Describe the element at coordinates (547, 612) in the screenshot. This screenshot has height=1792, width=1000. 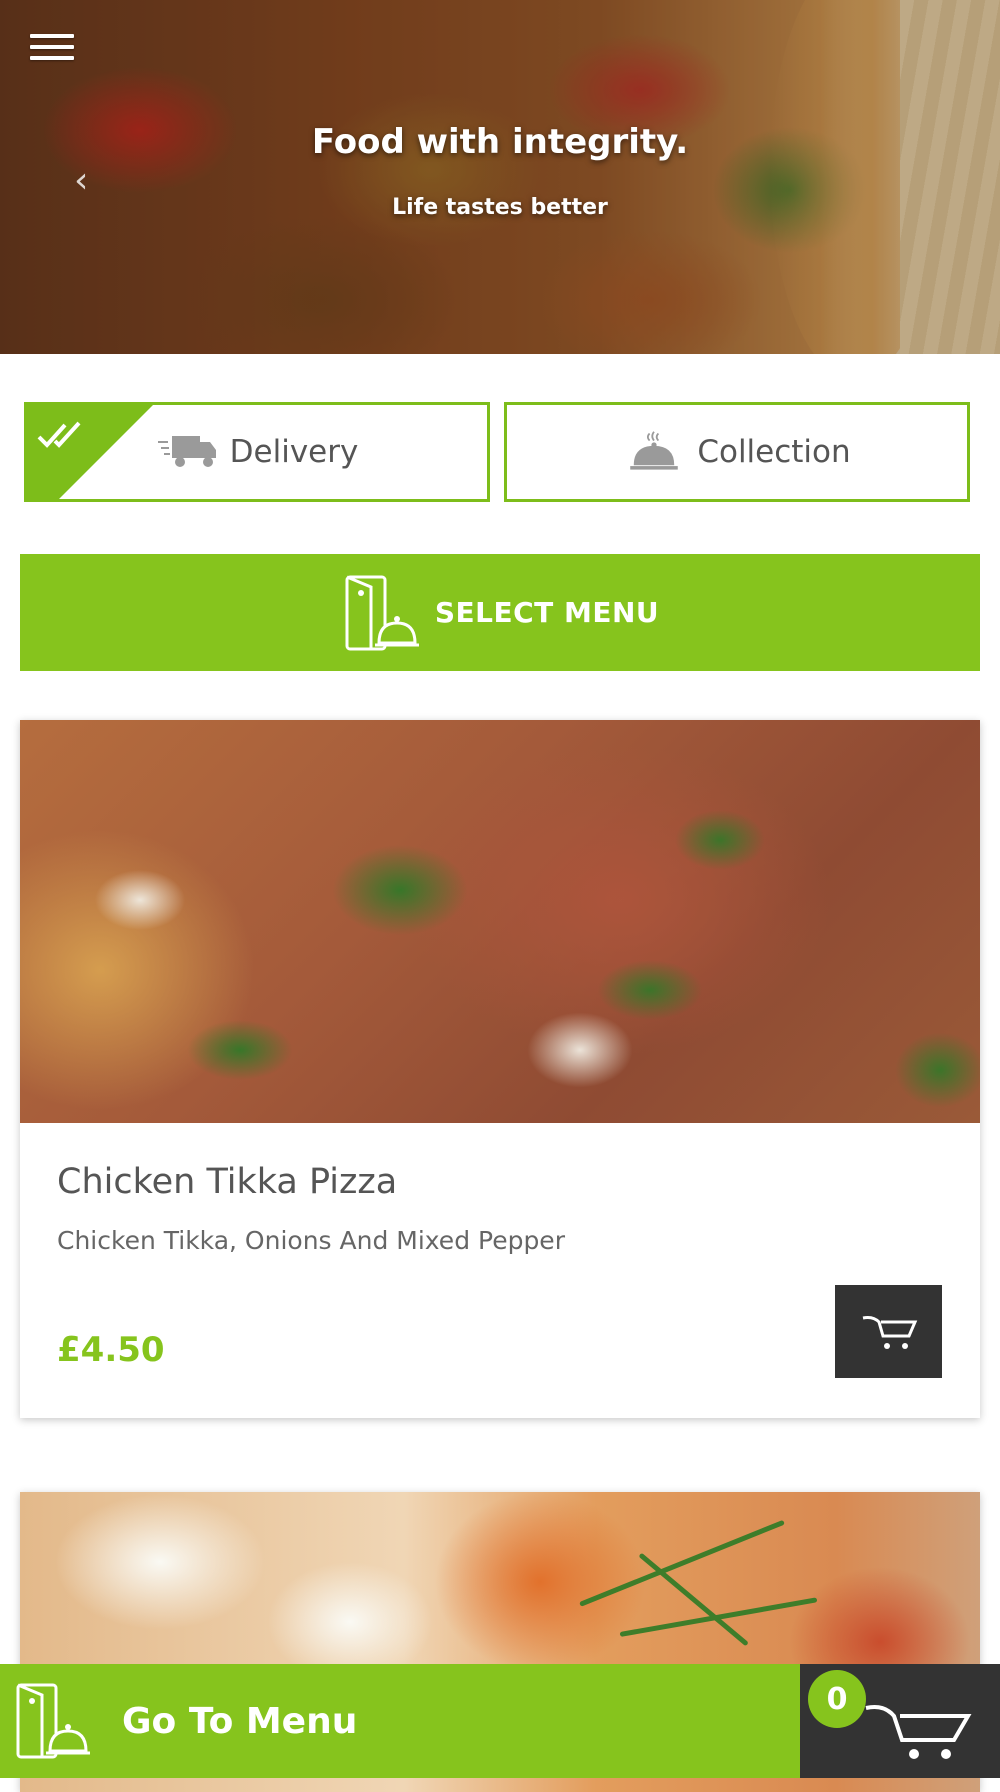
I see `select-menu-label: SELECT MENU` at that location.